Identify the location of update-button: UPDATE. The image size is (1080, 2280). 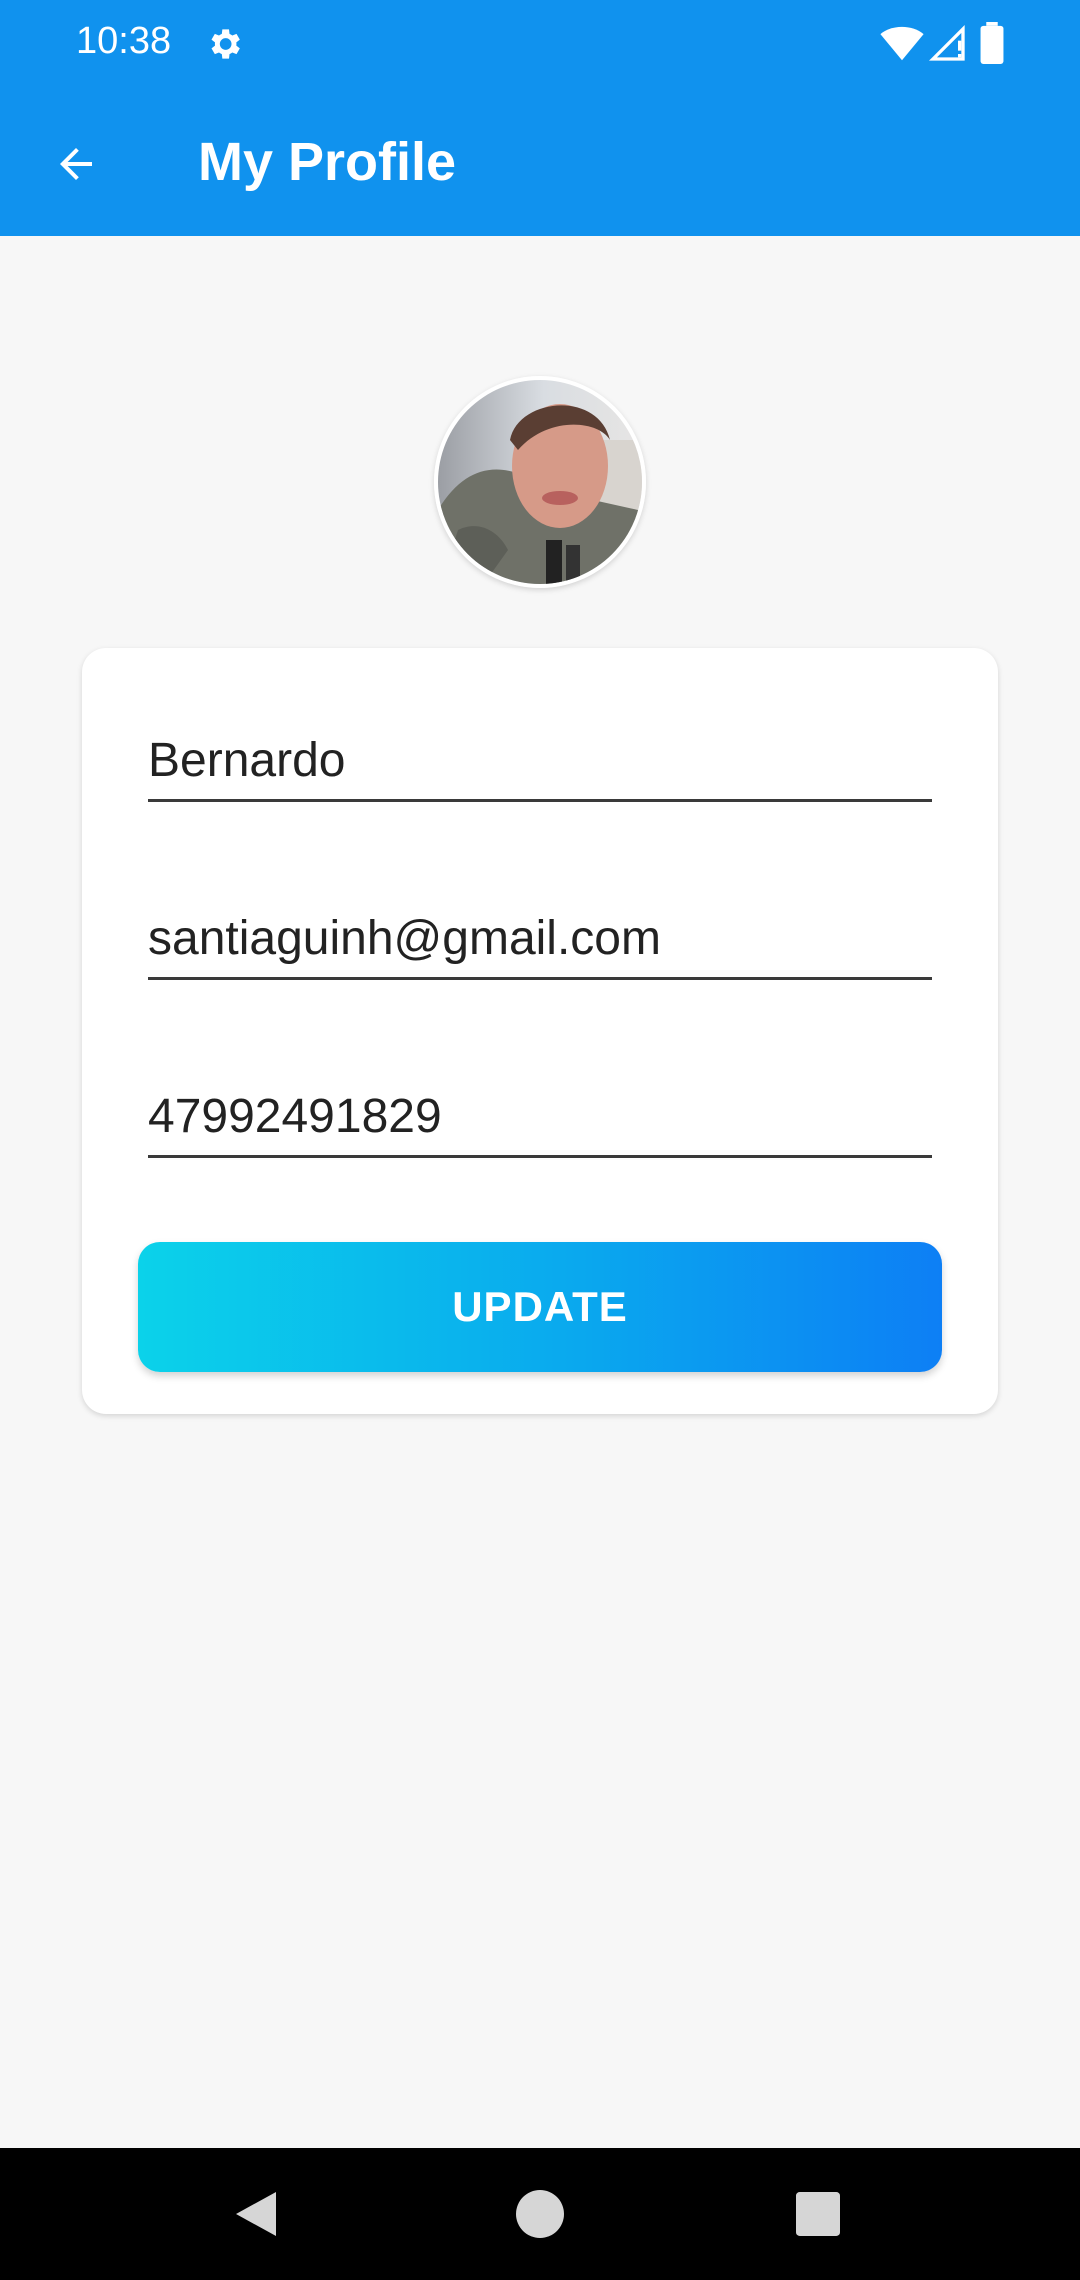
(540, 1307).